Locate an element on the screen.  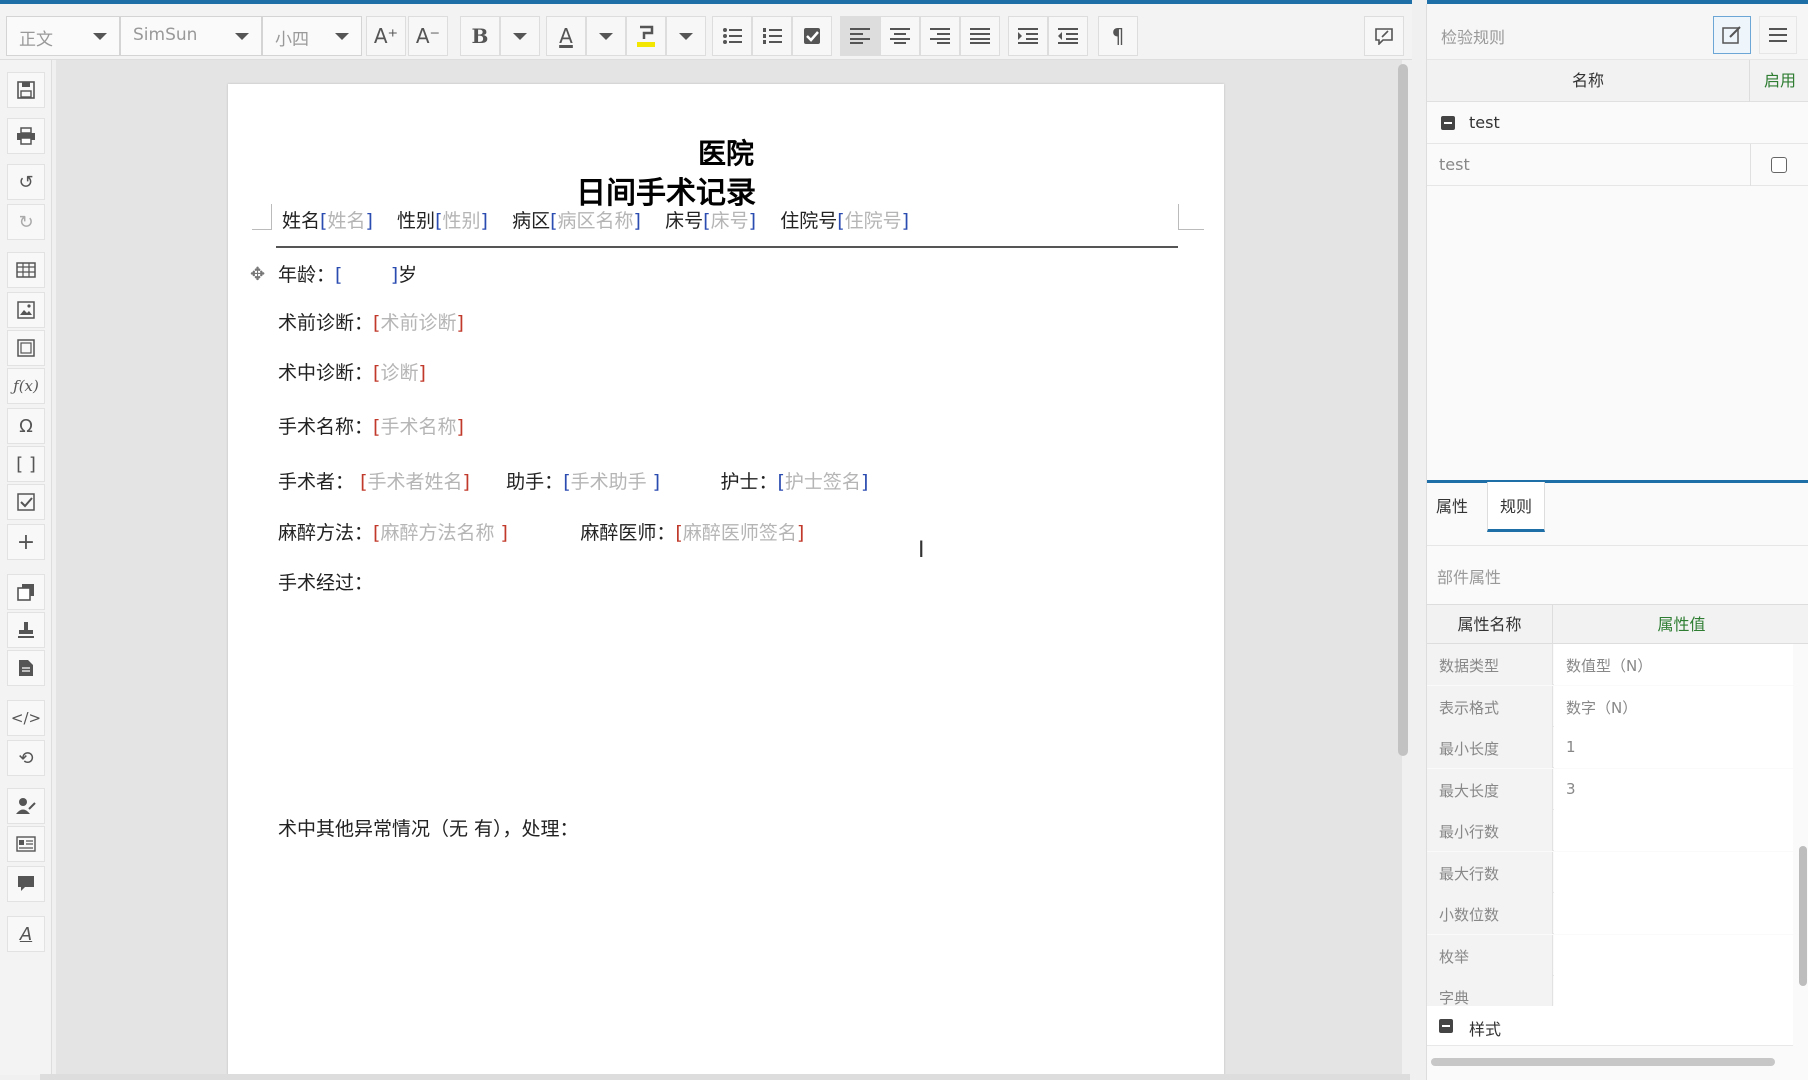
editor-bottom-edge is located at coordinates (725, 1077).